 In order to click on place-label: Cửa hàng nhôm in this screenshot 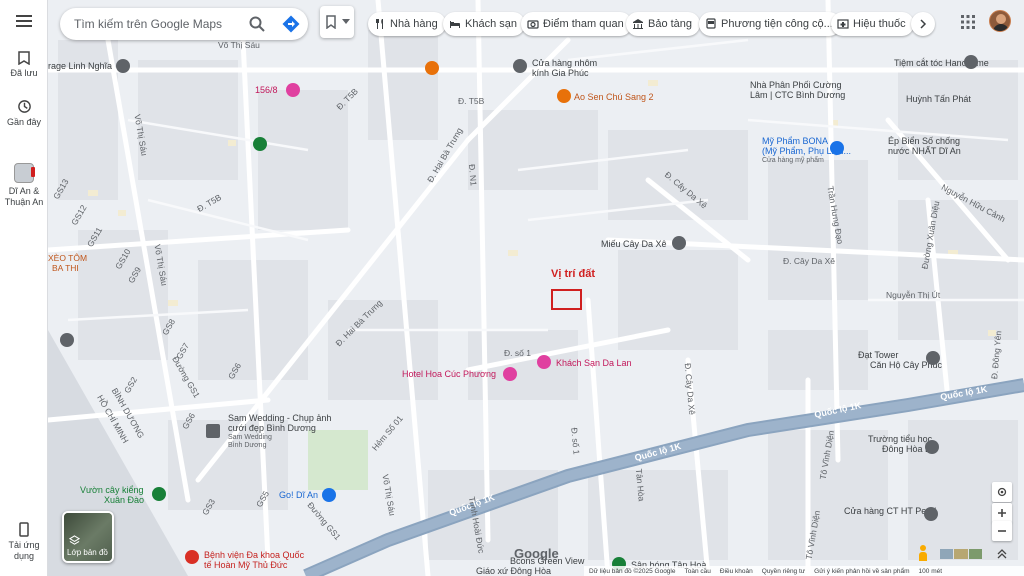, I will do `click(564, 63)`.